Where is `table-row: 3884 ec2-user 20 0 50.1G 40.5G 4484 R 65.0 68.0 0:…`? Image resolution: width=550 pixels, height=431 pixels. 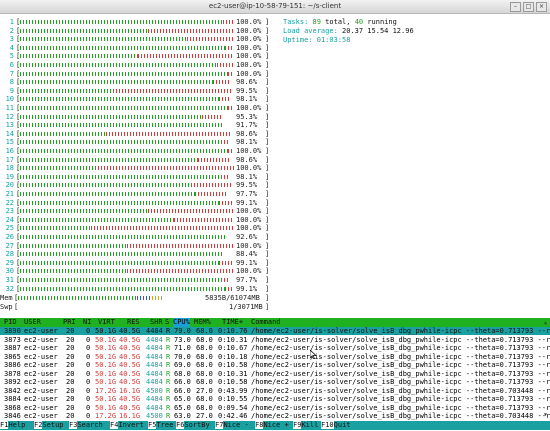 table-row: 3884 ec2-user 20 0 50.1G 40.5G 4484 R 65.0 68.0 0:… is located at coordinates (275, 399).